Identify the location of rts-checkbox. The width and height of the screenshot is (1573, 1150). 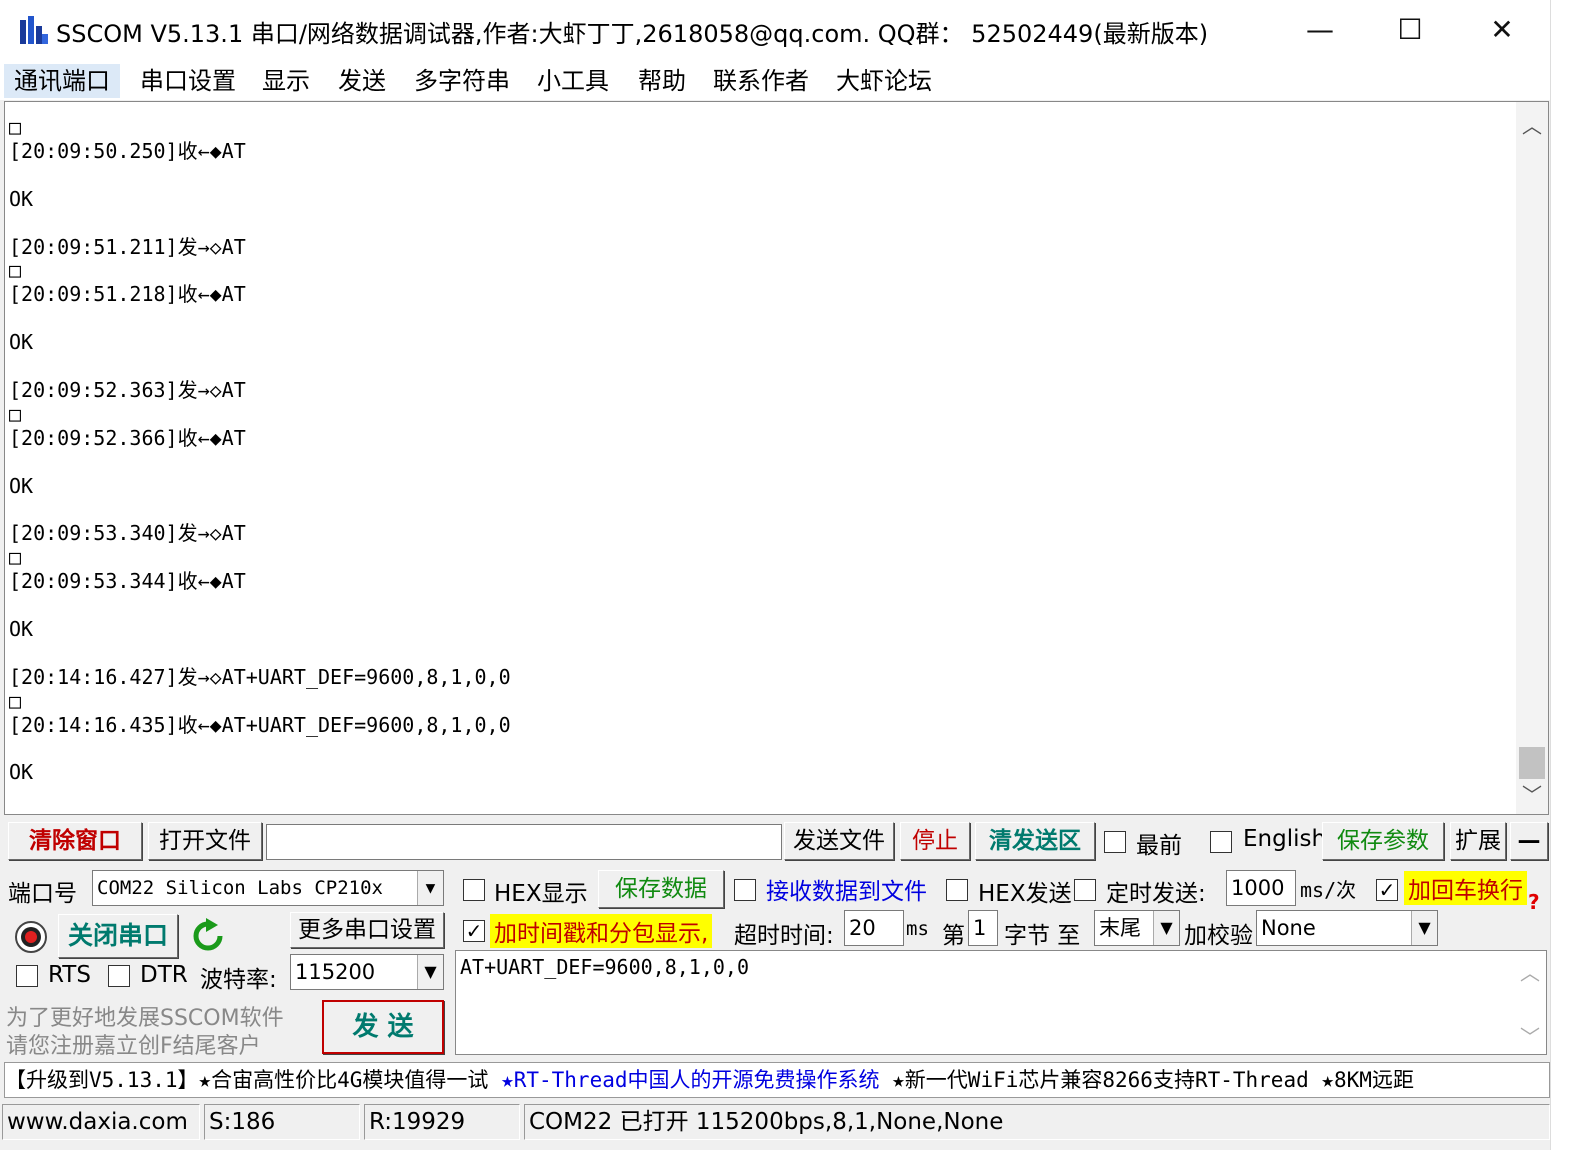
(27, 976).